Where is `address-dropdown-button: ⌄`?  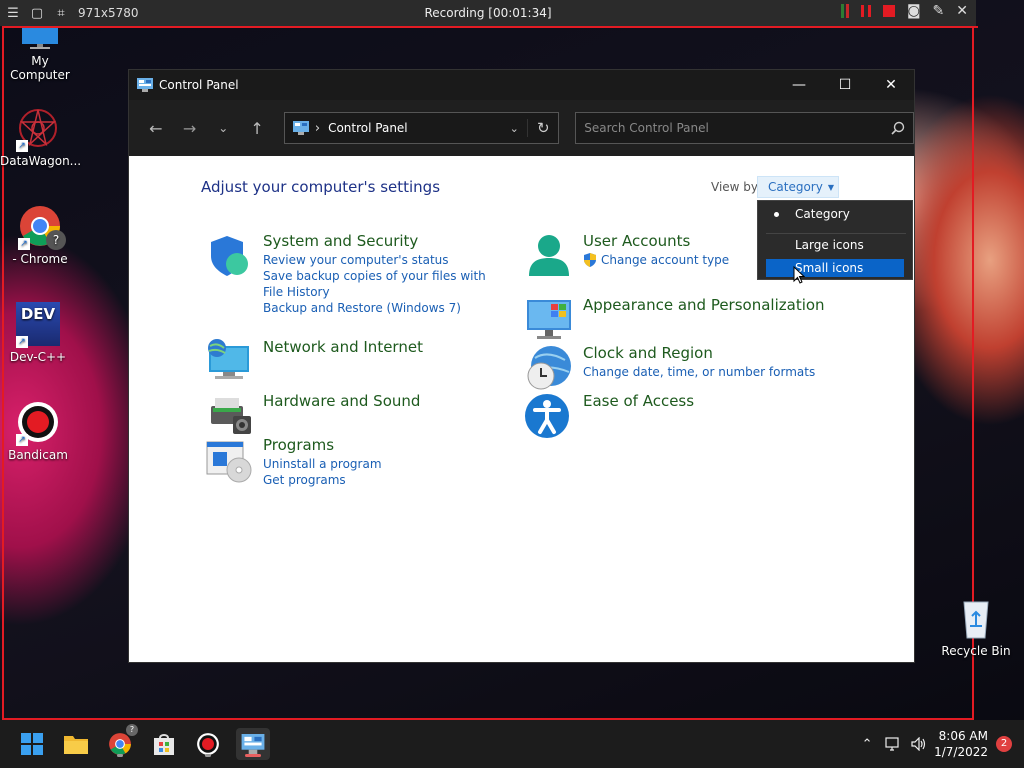
address-dropdown-button: ⌄ is located at coordinates (514, 128).